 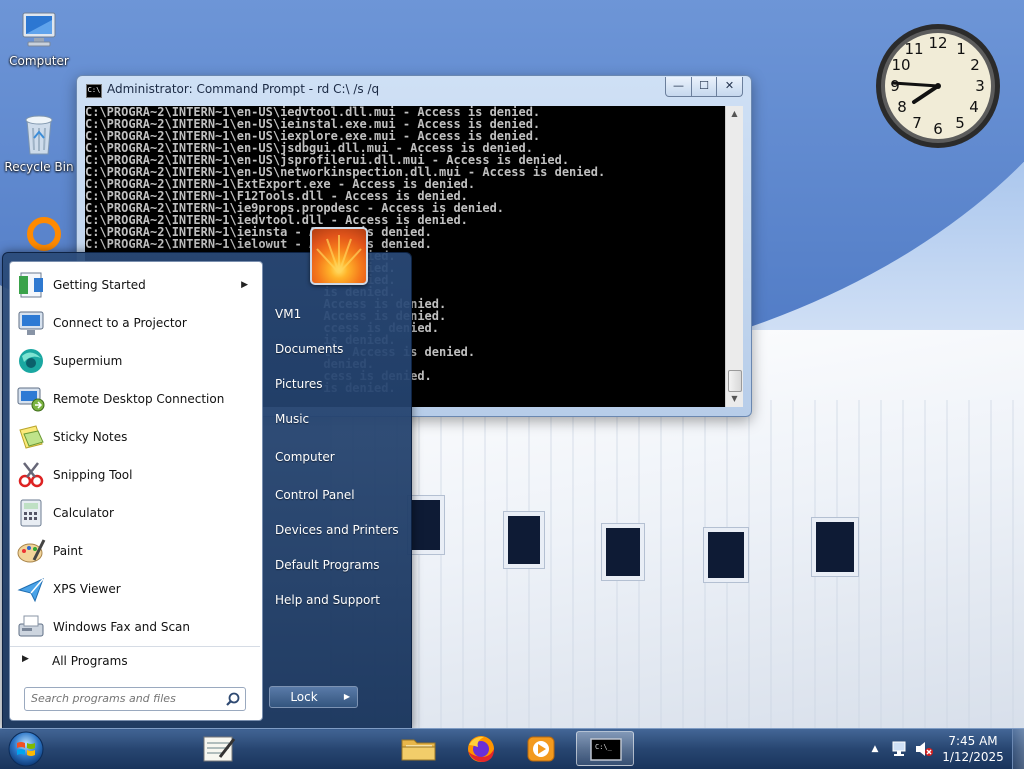 What do you see at coordinates (122, 627) in the screenshot?
I see `program-label: Windows Fax and Scan` at bounding box center [122, 627].